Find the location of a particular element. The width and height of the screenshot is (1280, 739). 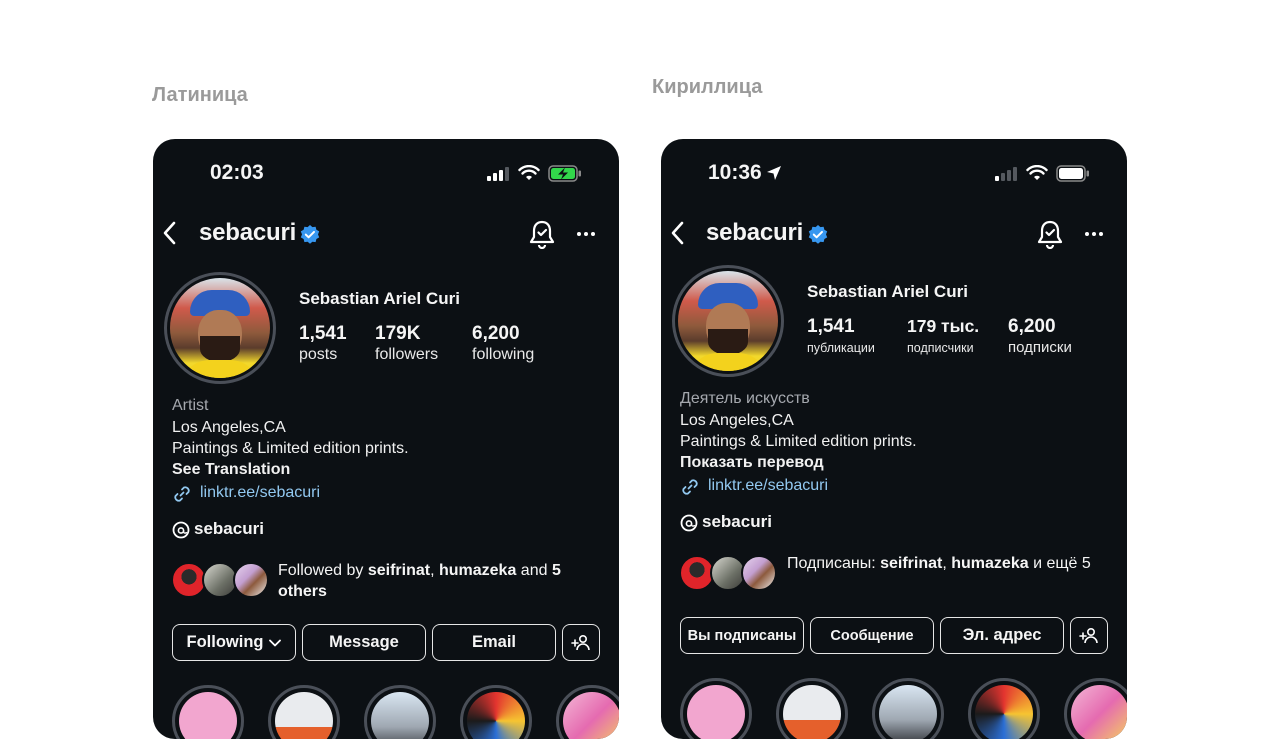

message-button: Message is located at coordinates (364, 642).